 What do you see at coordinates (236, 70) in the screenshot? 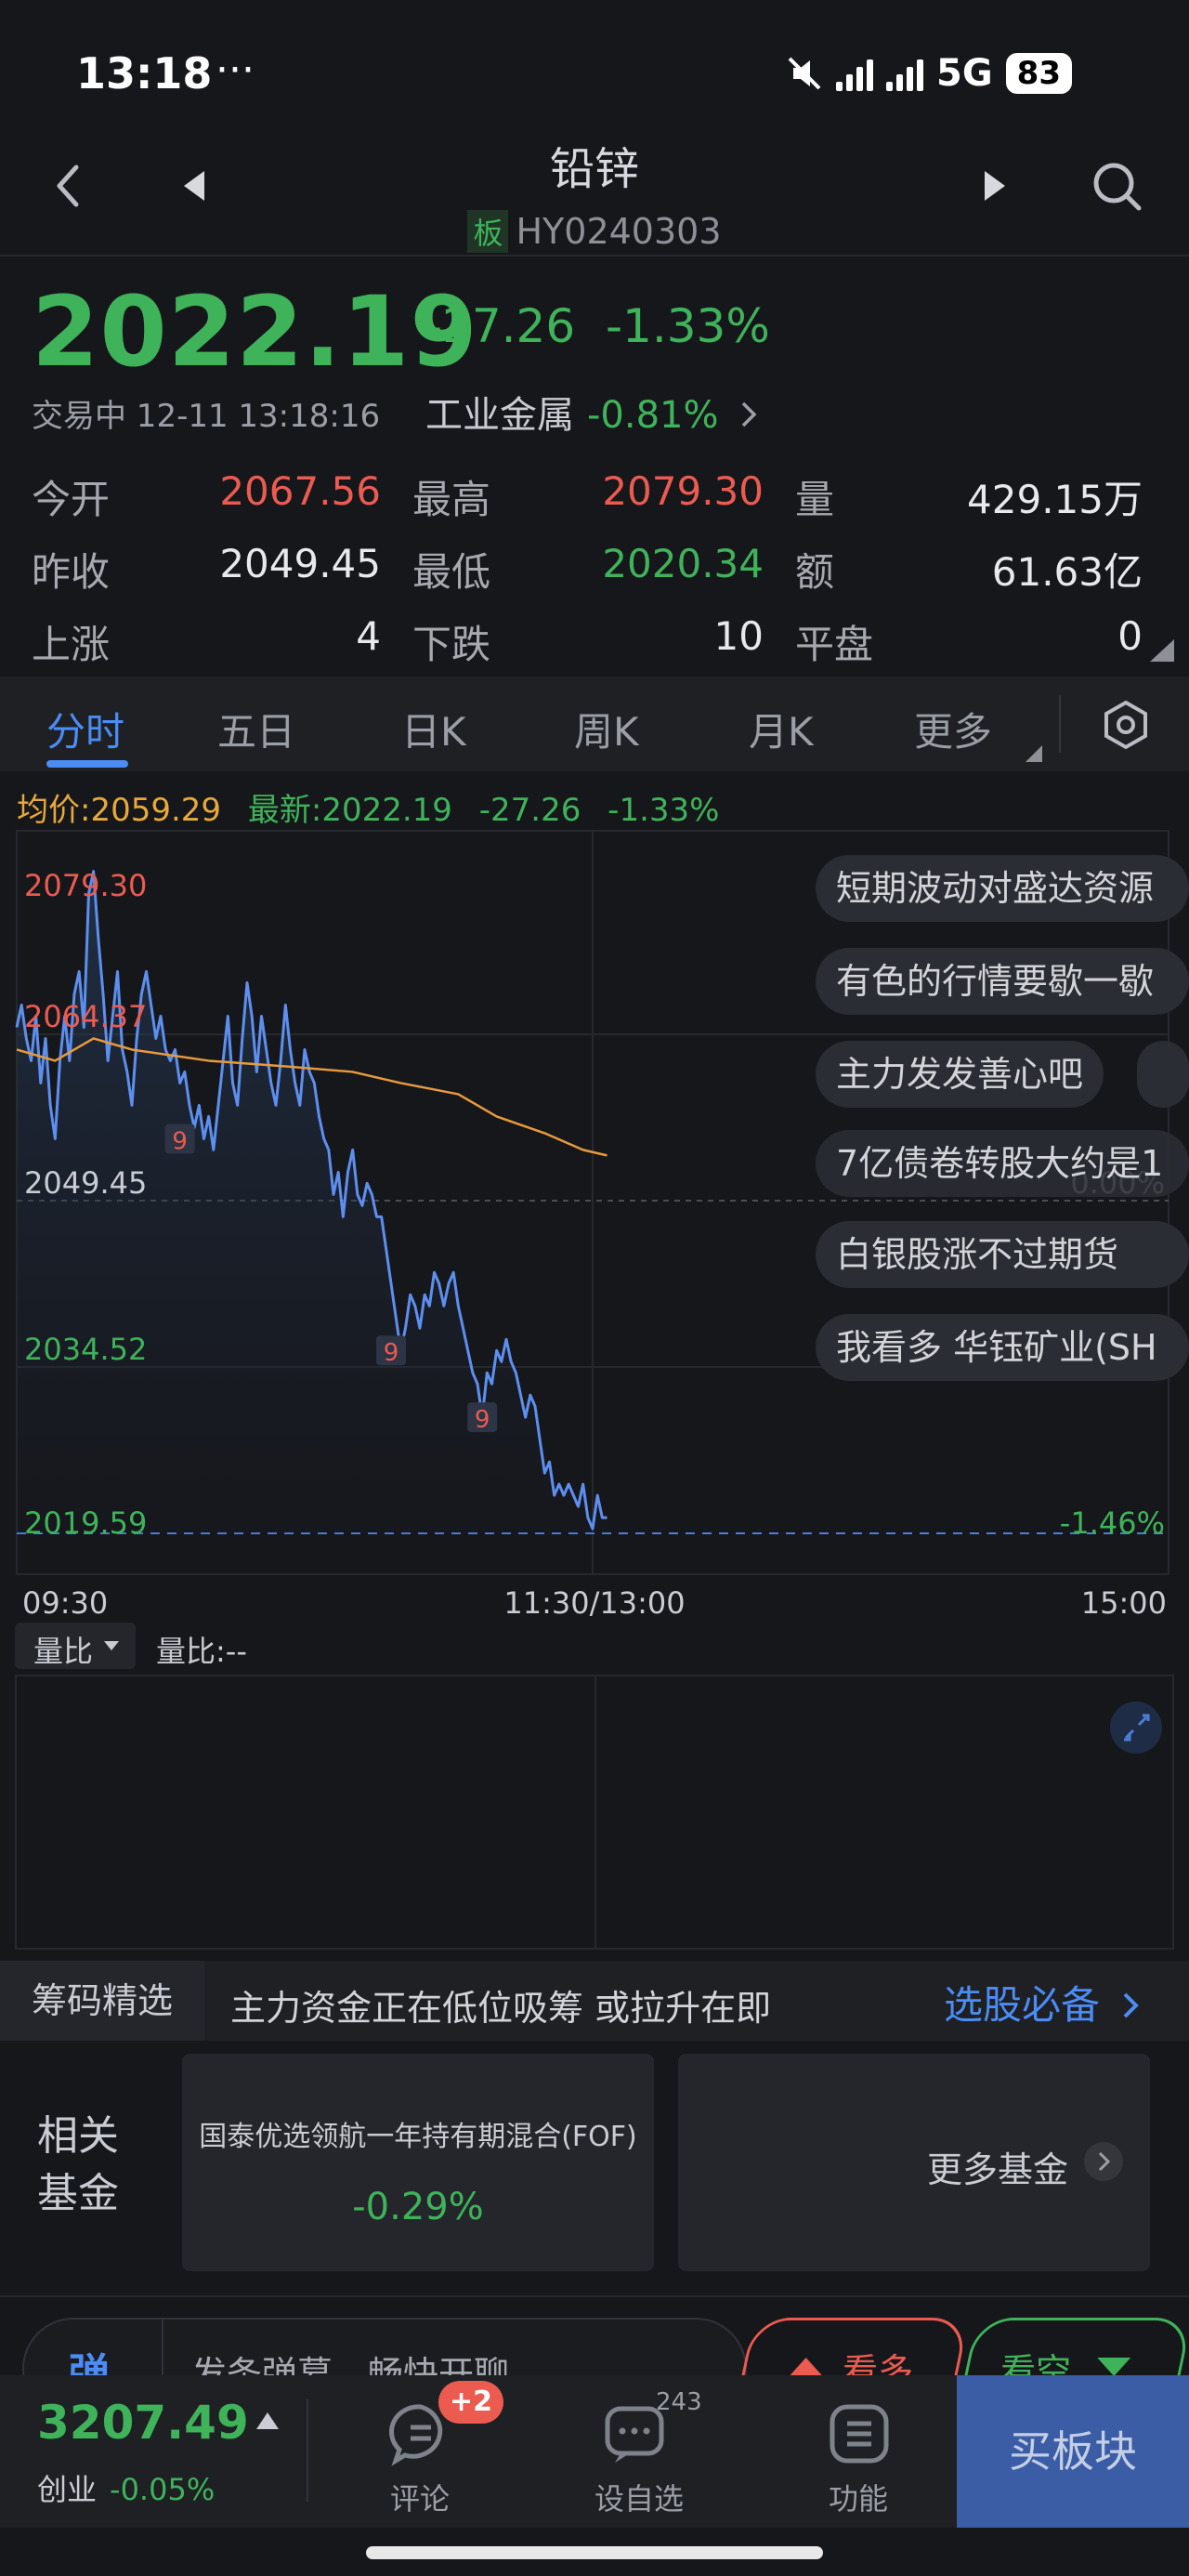
I see `status-dots: ···` at bounding box center [236, 70].